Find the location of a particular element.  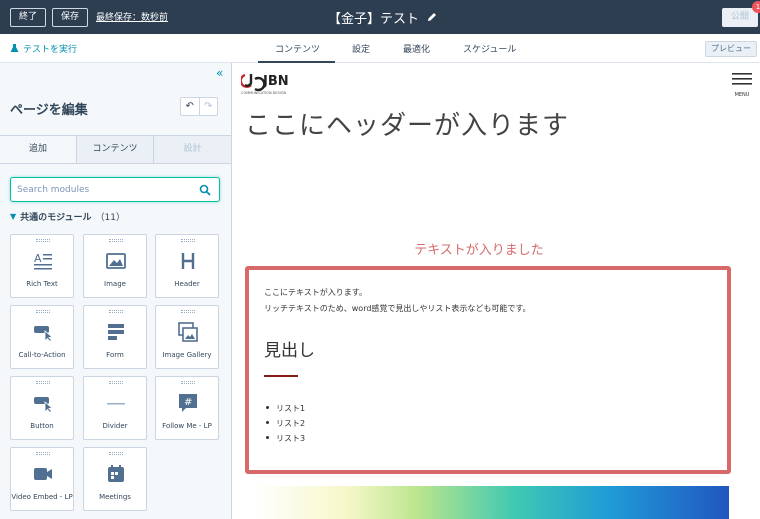

preview-button: プレビュー is located at coordinates (731, 49).